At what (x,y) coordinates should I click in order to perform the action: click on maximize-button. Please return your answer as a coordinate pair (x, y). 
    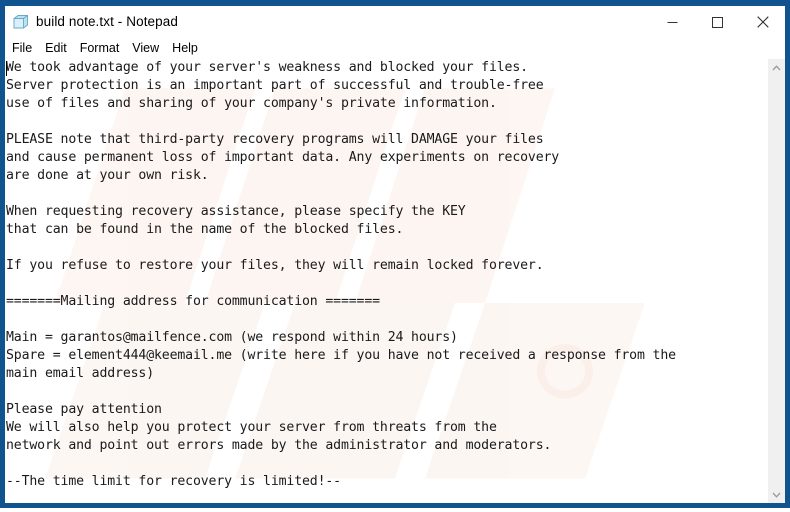
    Looking at the image, I should click on (717, 22).